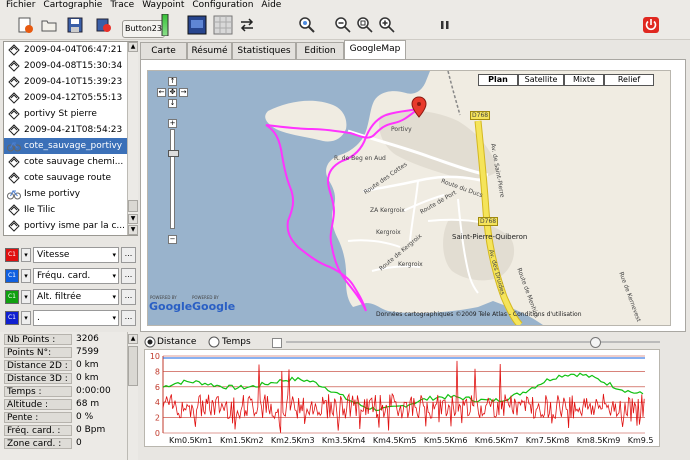 This screenshot has height=460, width=690. I want to click on track-item: portivy St pierre, so click(65, 114).